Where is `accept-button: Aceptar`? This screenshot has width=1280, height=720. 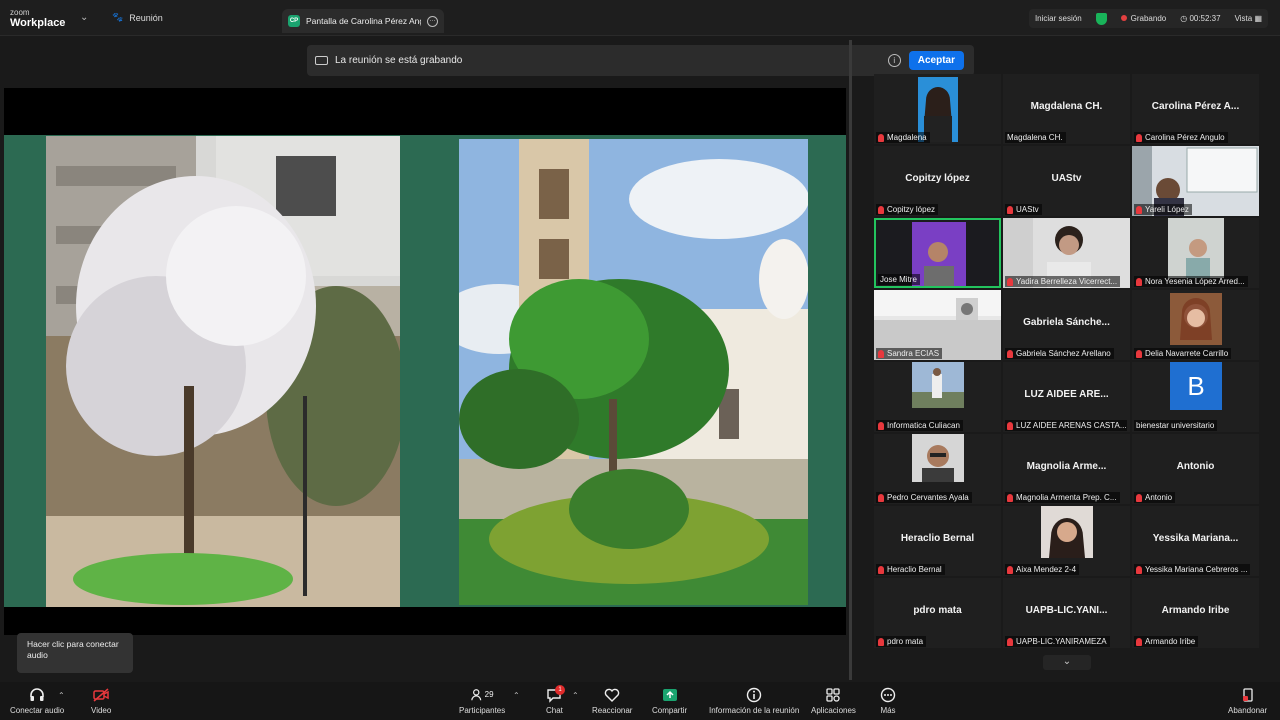
accept-button: Aceptar is located at coordinates (936, 60).